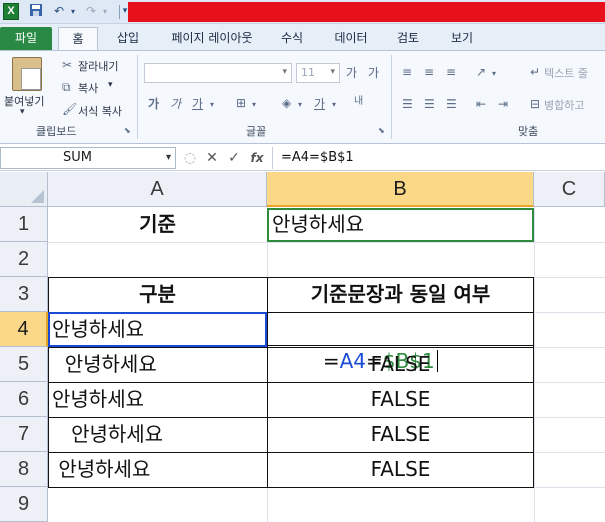 Image resolution: width=605 pixels, height=522 pixels. I want to click on cancel-icon: ✕, so click(212, 158).